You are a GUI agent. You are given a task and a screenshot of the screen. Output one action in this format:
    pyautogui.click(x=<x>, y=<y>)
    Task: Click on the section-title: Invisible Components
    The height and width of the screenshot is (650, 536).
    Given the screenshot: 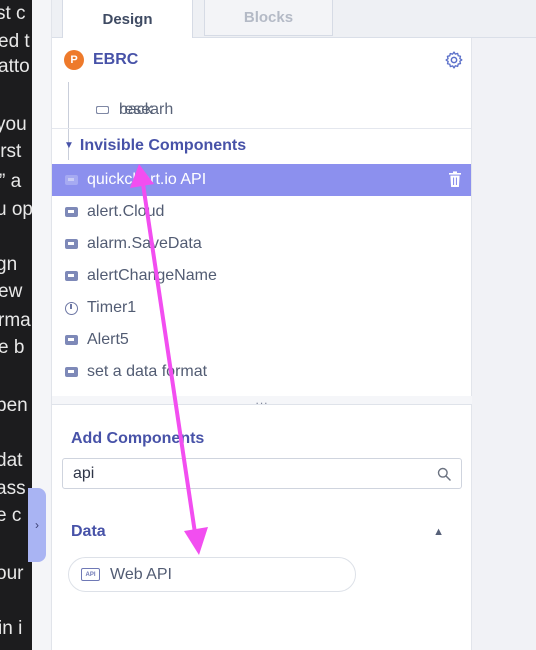 What is the action you would take?
    pyautogui.click(x=163, y=145)
    